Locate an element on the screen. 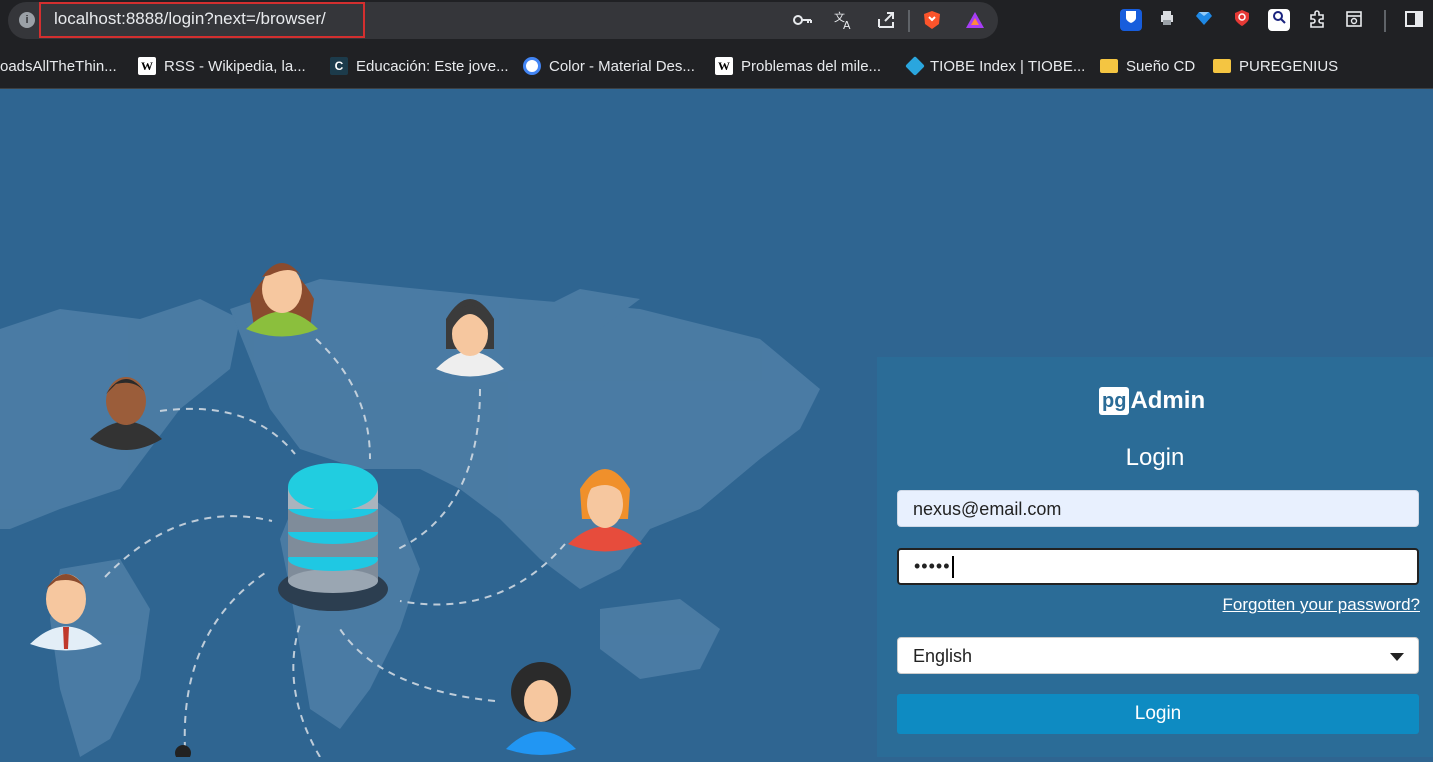 This screenshot has height=762, width=1433. avatar-man-afro is located at coordinates (541, 708).